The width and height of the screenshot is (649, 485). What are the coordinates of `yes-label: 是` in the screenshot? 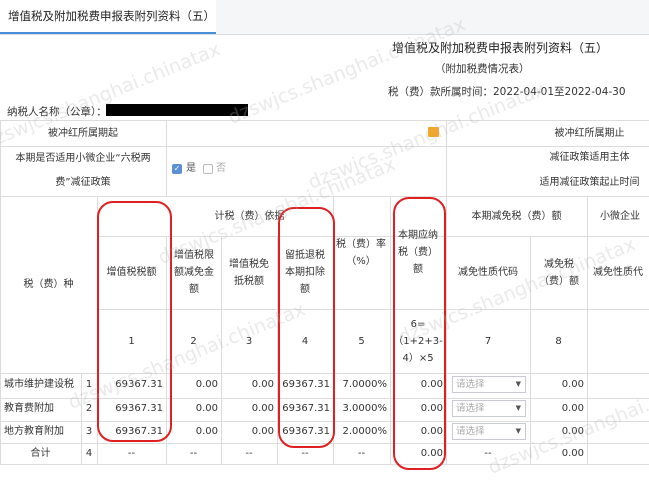 It's located at (191, 168).